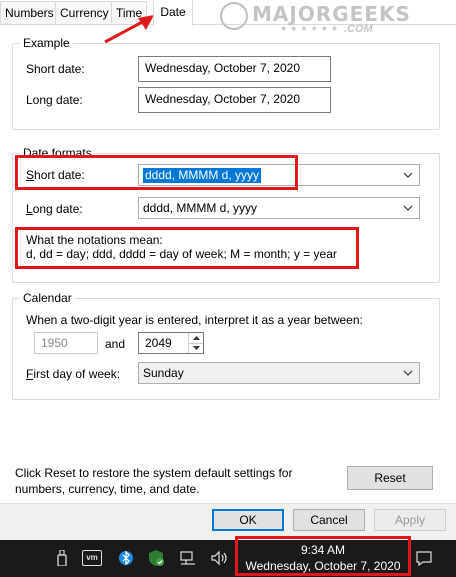  I want to click on year-to-value: 2049, so click(158, 343).